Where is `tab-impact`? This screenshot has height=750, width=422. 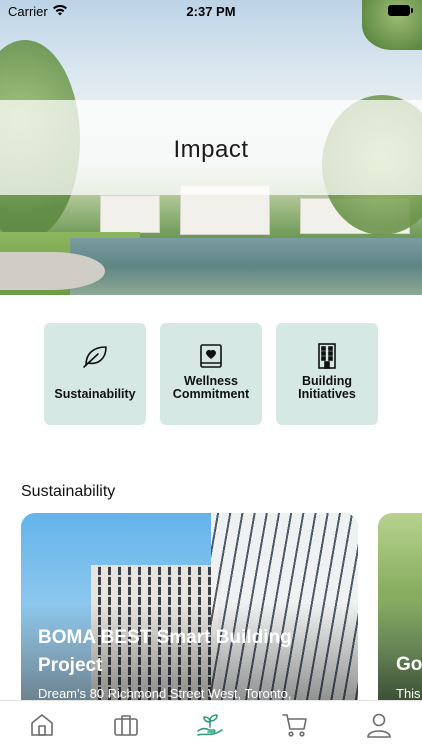 tab-impact is located at coordinates (210, 725).